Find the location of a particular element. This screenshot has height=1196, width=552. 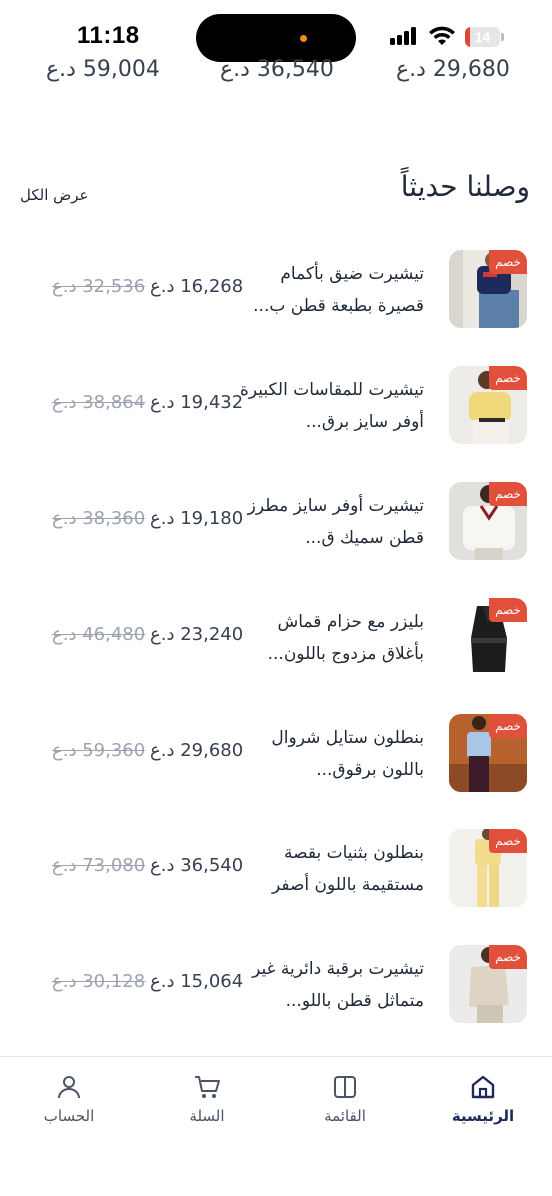

battery-icon: 14 is located at coordinates (485, 37).